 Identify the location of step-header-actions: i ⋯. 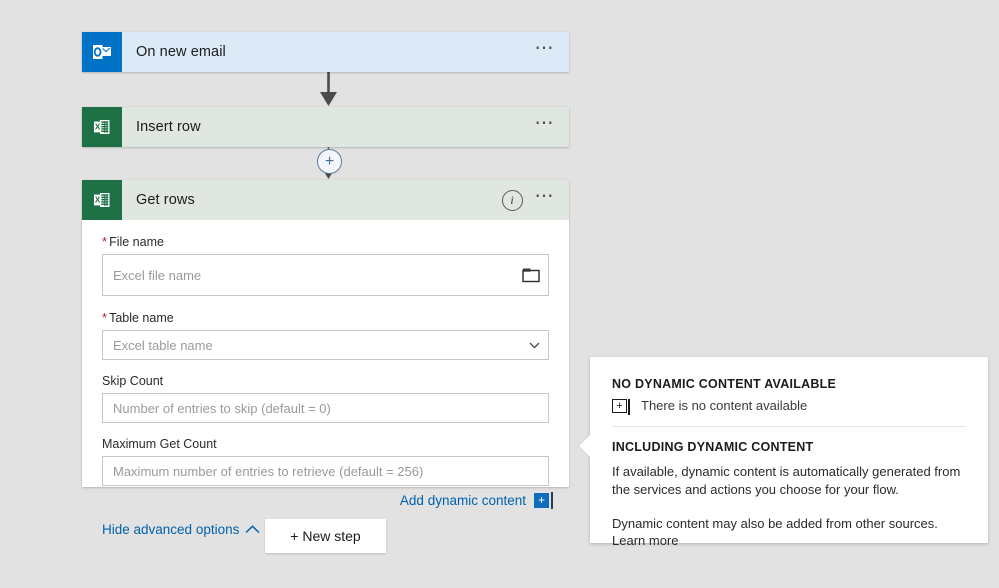
(535, 200).